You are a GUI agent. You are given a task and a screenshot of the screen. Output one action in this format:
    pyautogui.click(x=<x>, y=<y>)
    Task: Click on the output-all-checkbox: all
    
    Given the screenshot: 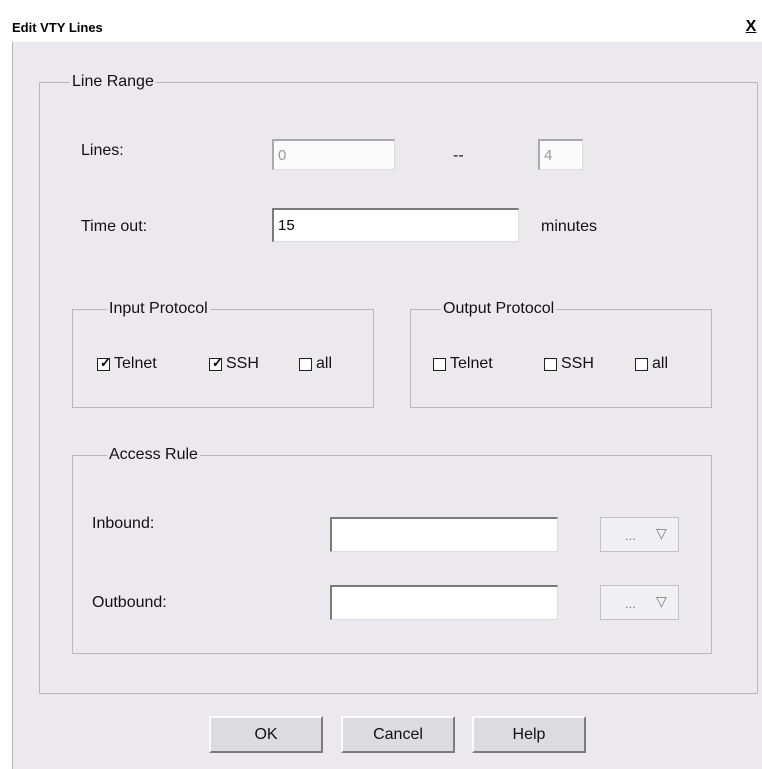 What is the action you would take?
    pyautogui.click(x=651, y=364)
    